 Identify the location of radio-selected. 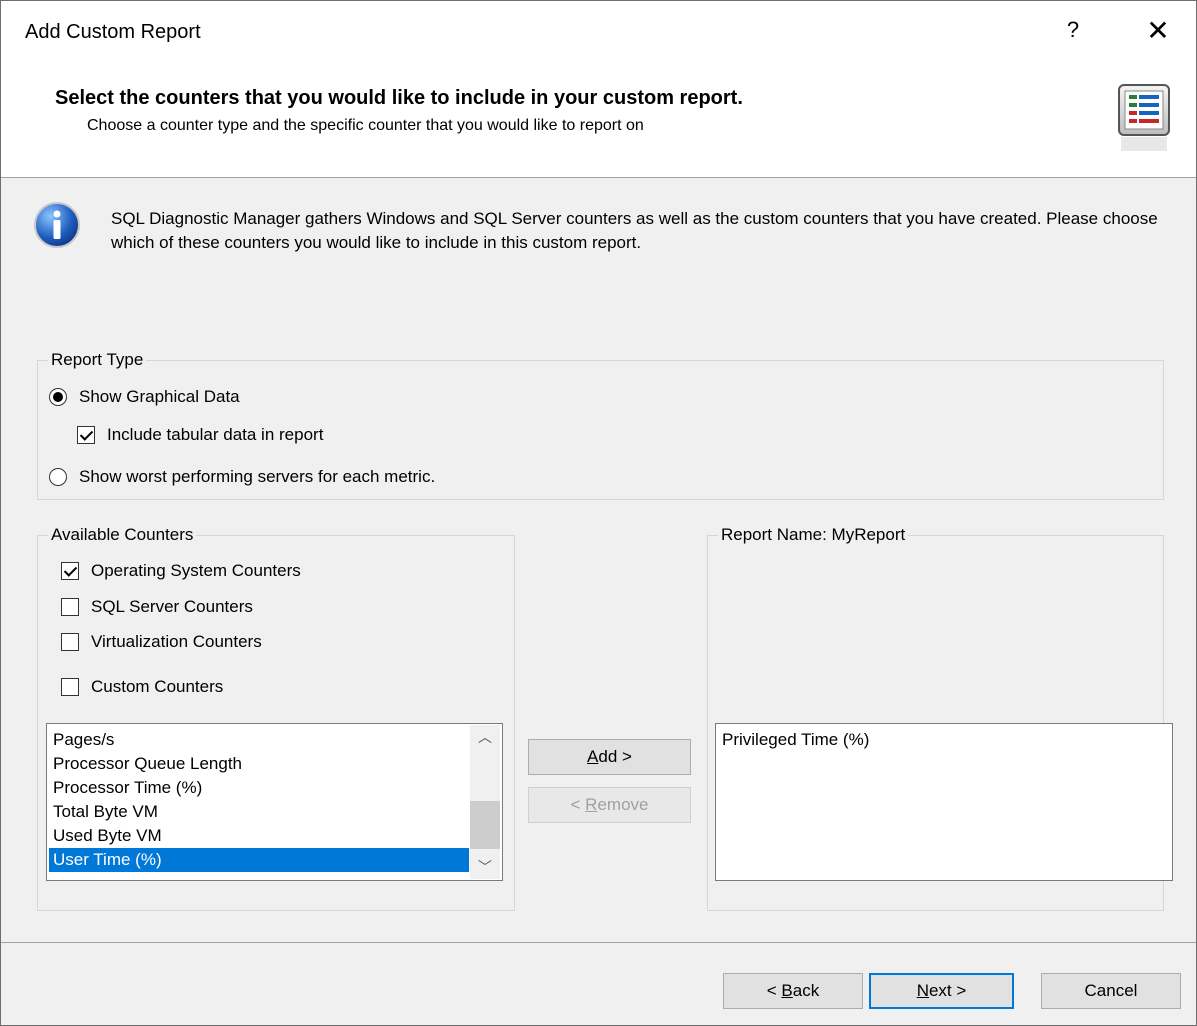
(58, 397).